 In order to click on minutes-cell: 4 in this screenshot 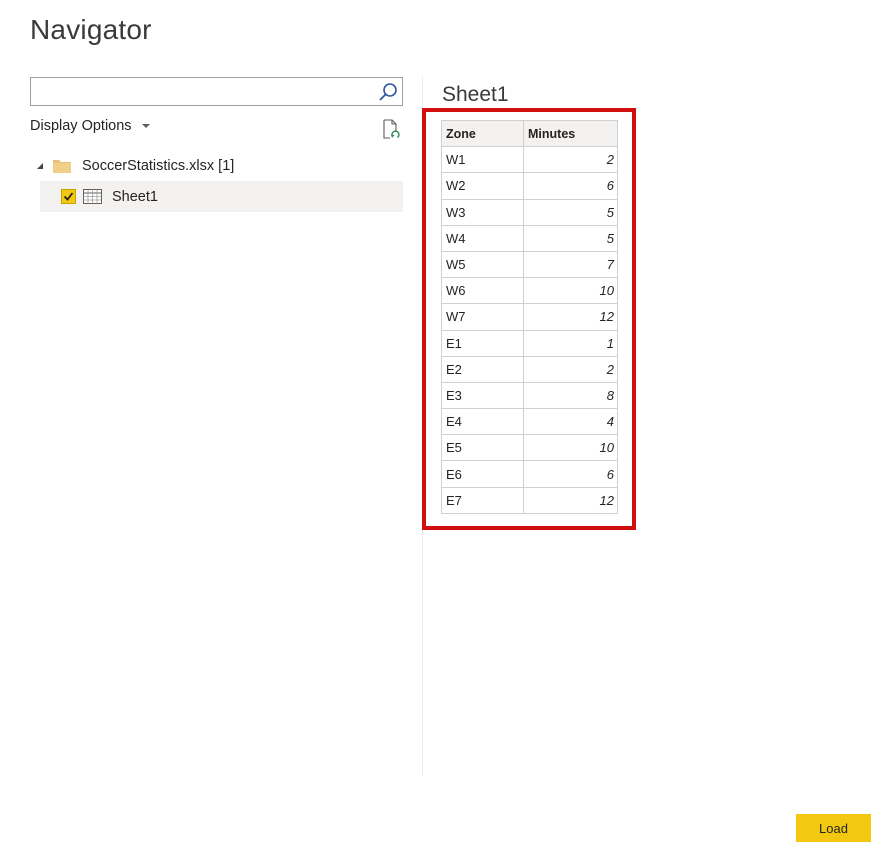, I will do `click(570, 422)`.